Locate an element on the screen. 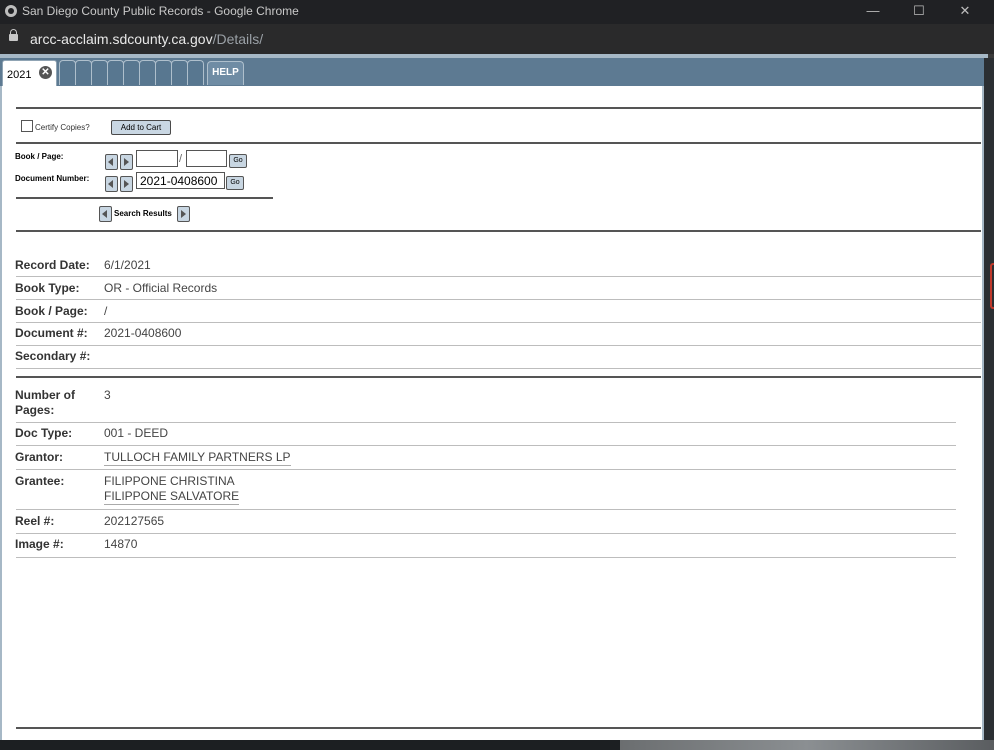 This screenshot has height=750, width=994. grantee-link: FILIPPONE SALVATORE is located at coordinates (172, 497).